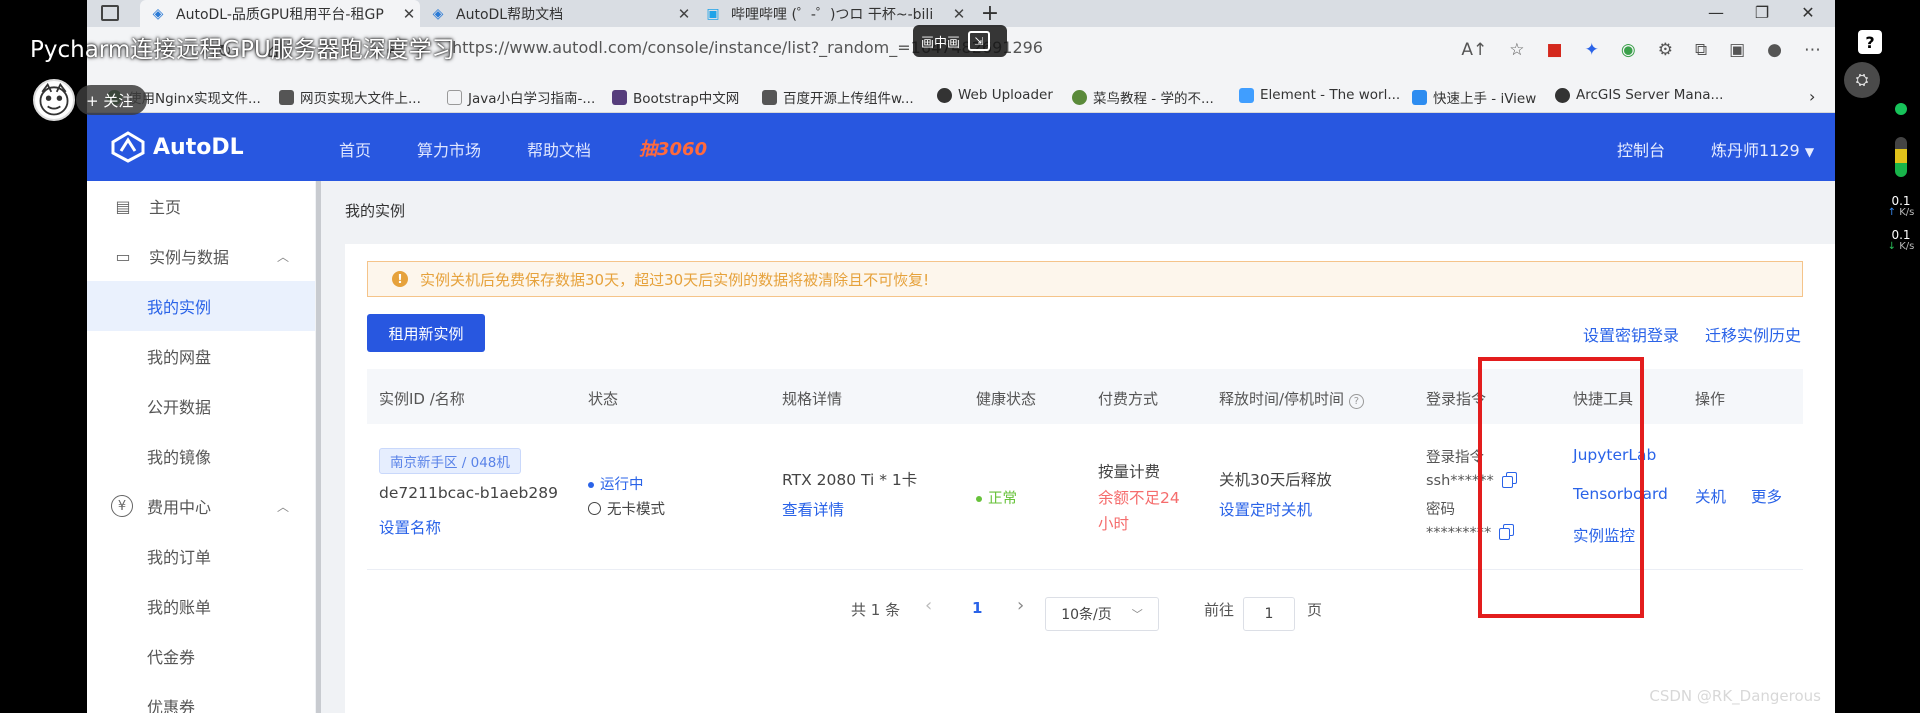  What do you see at coordinates (201, 697) in the screenshot?
I see `sidebar-item-coupons: 优惠券` at bounding box center [201, 697].